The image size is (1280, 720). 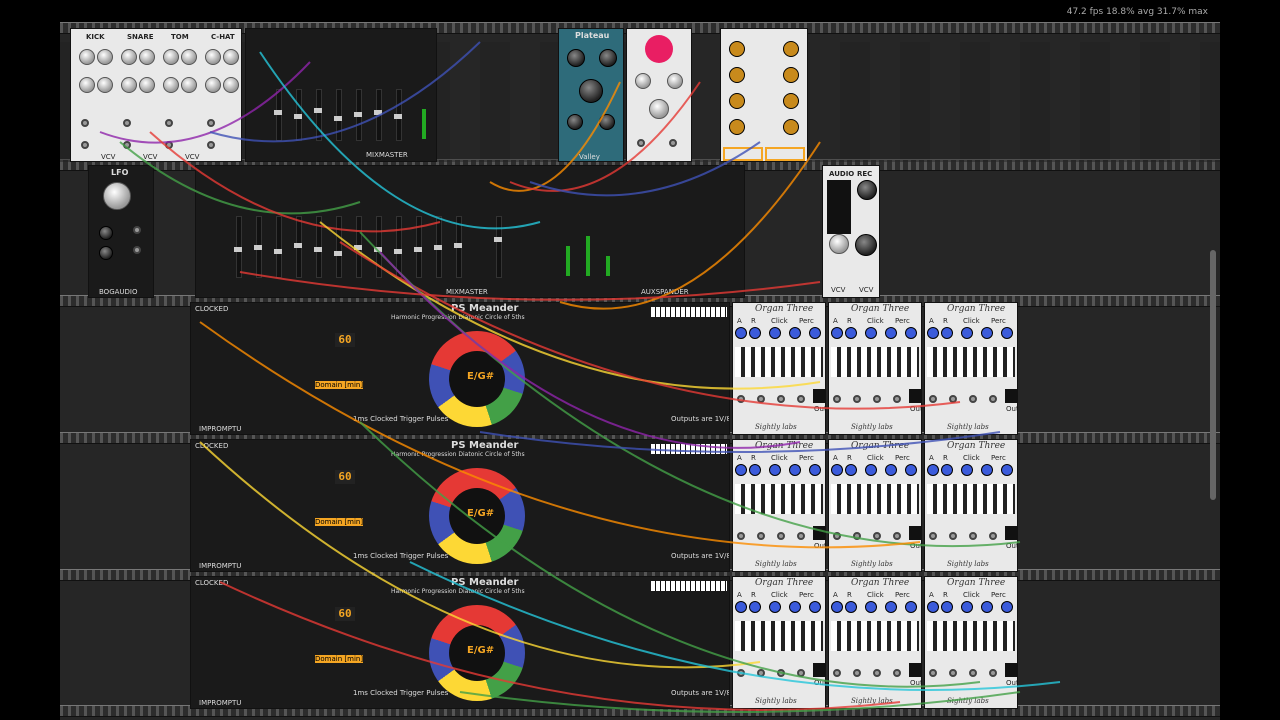 What do you see at coordinates (147, 57) in the screenshot?
I see `noise-knob` at bounding box center [147, 57].